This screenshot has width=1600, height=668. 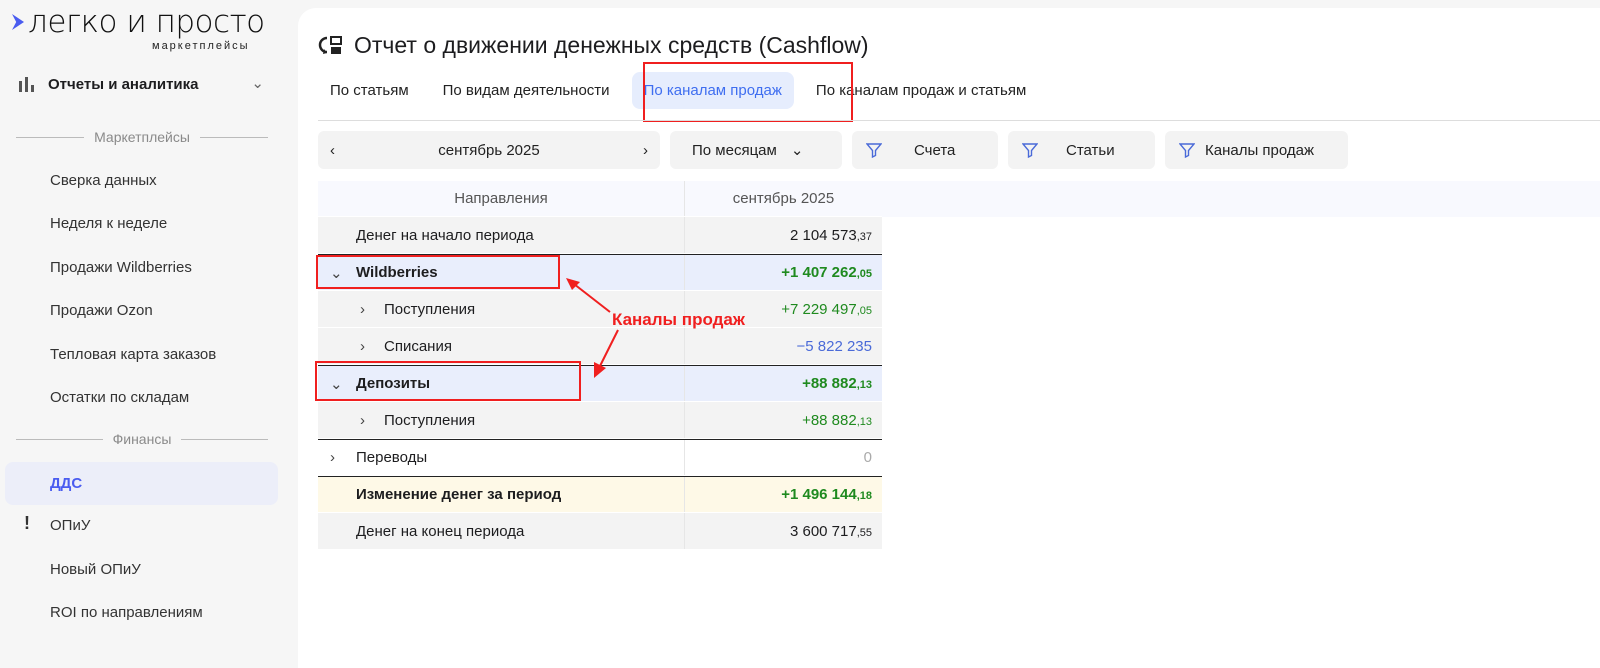 I want to click on annotation-box-wildberries, so click(x=438, y=272).